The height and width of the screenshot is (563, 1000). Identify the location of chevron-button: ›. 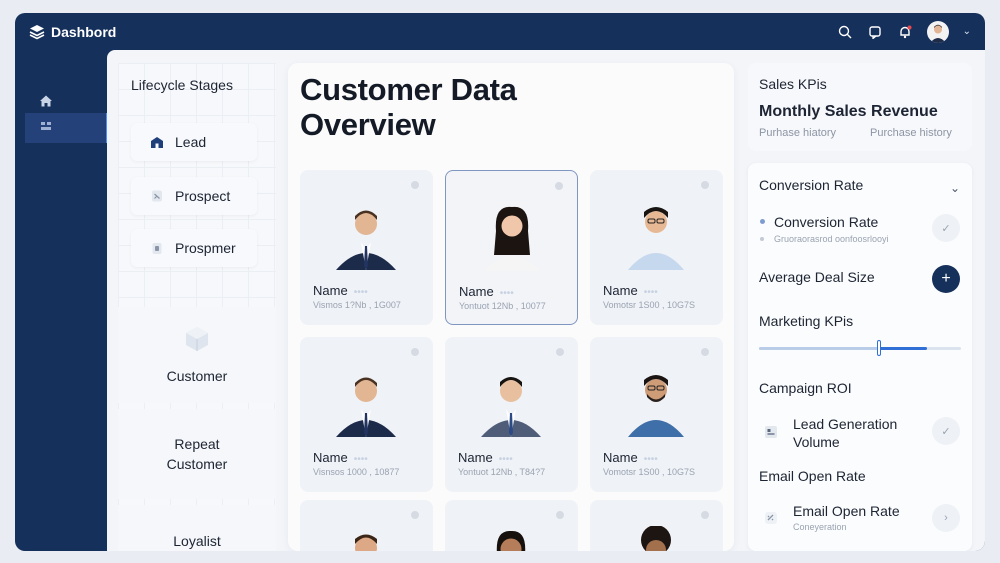
(946, 518).